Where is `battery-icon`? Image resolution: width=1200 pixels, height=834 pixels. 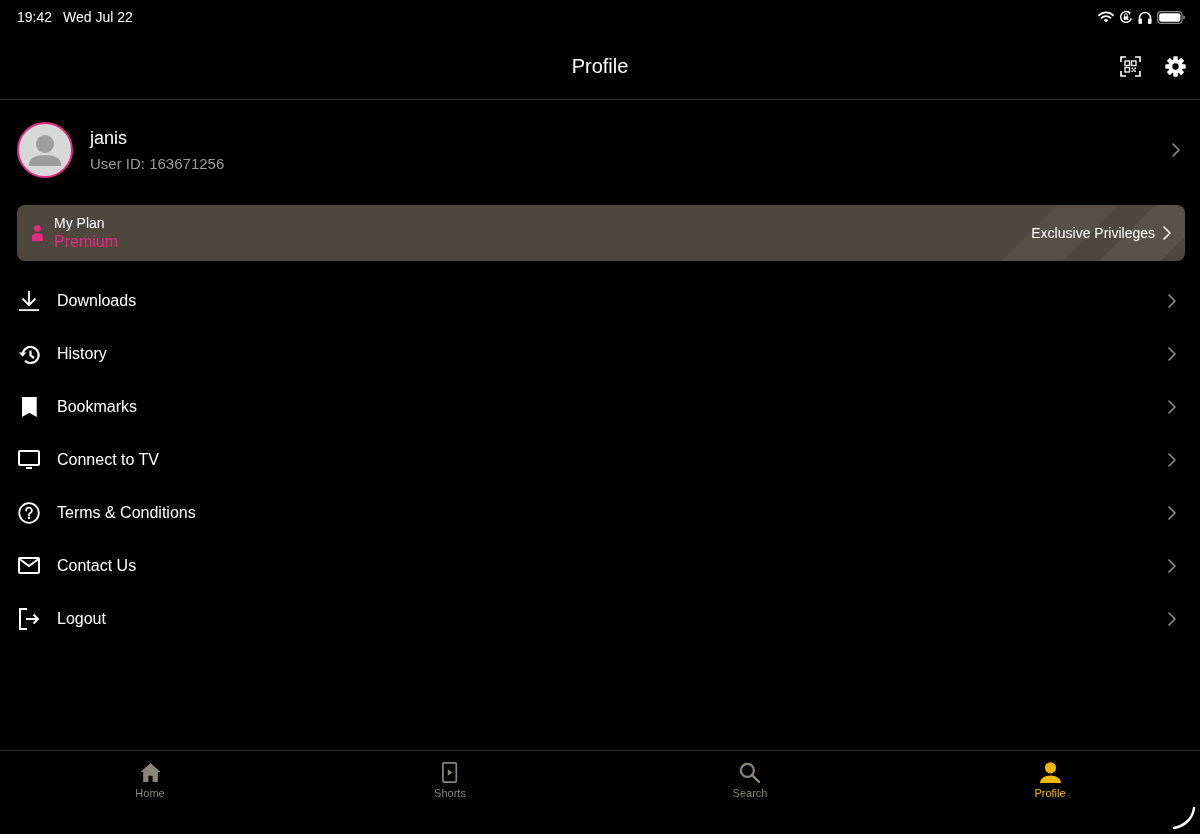 battery-icon is located at coordinates (1171, 17).